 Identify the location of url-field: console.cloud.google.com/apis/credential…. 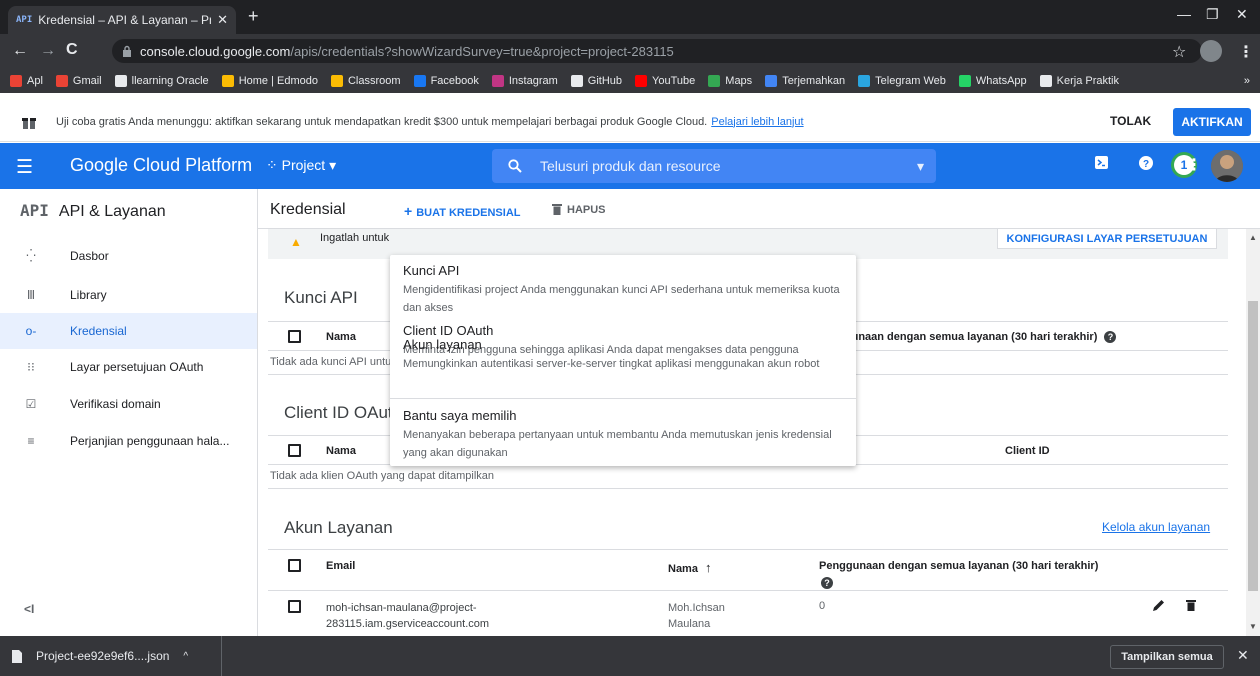
(657, 51).